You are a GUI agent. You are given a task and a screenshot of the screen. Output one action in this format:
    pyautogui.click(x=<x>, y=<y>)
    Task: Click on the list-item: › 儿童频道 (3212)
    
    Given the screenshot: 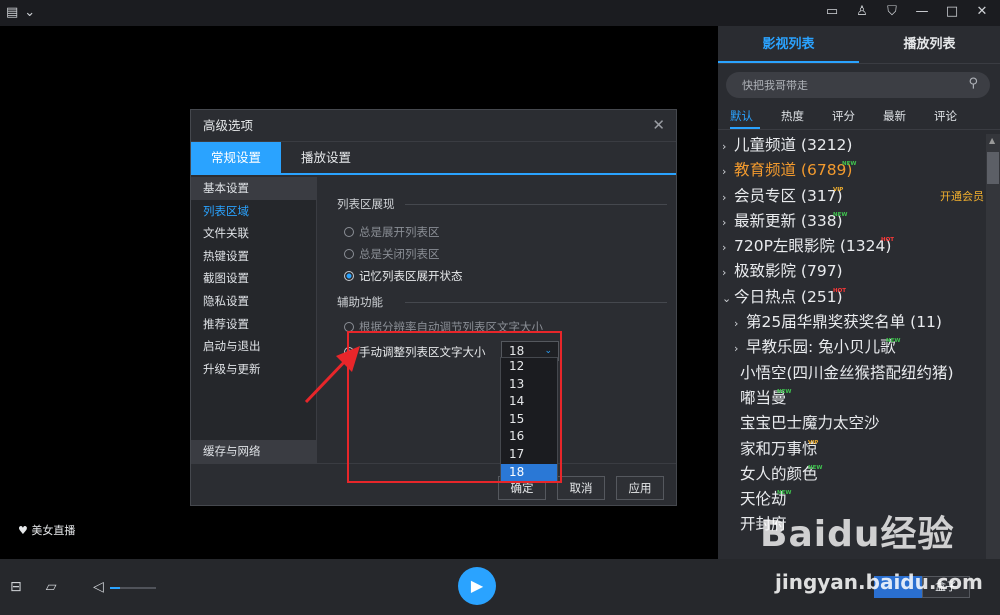 What is the action you would take?
    pyautogui.click(x=851, y=145)
    